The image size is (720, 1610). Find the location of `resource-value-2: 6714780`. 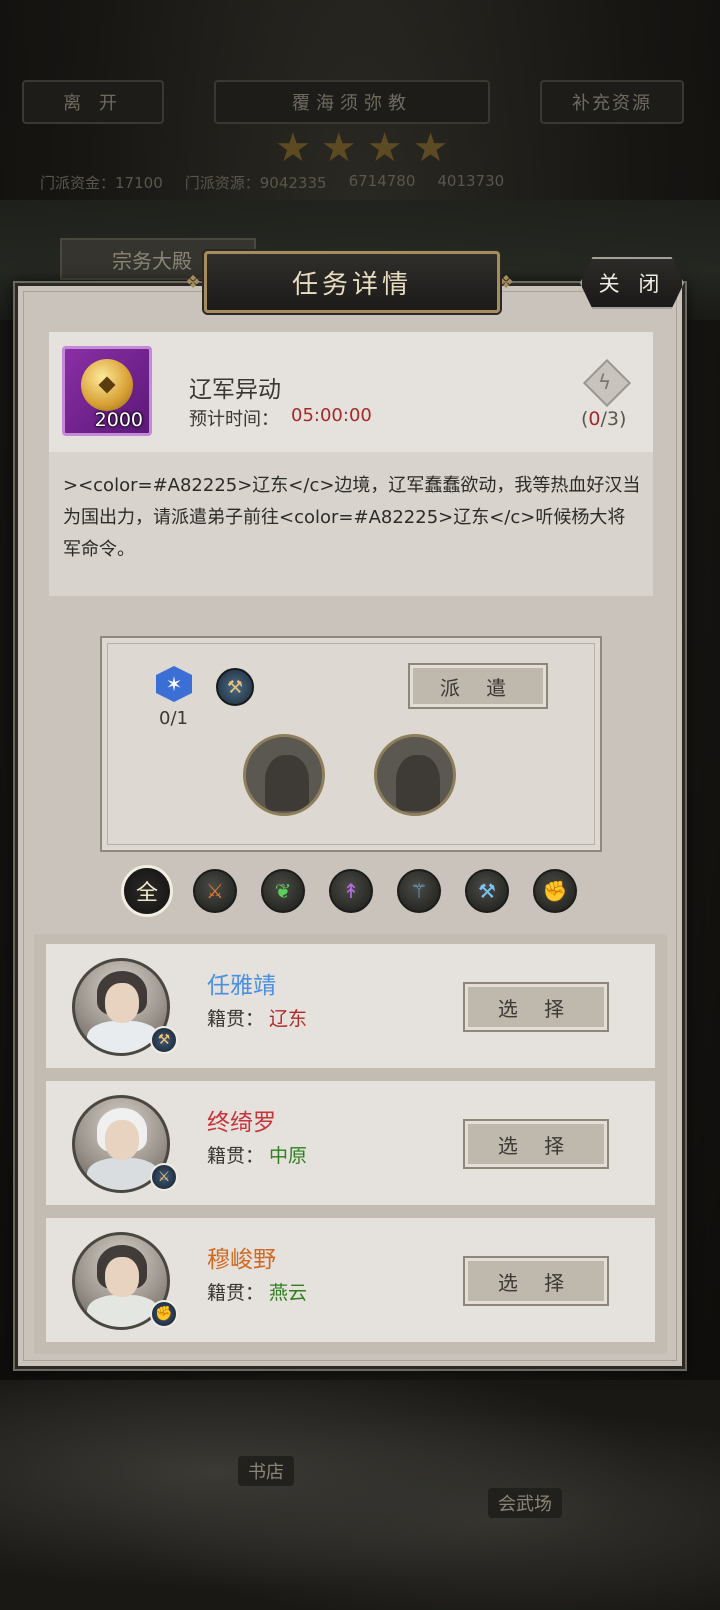

resource-value-2: 6714780 is located at coordinates (382, 181).